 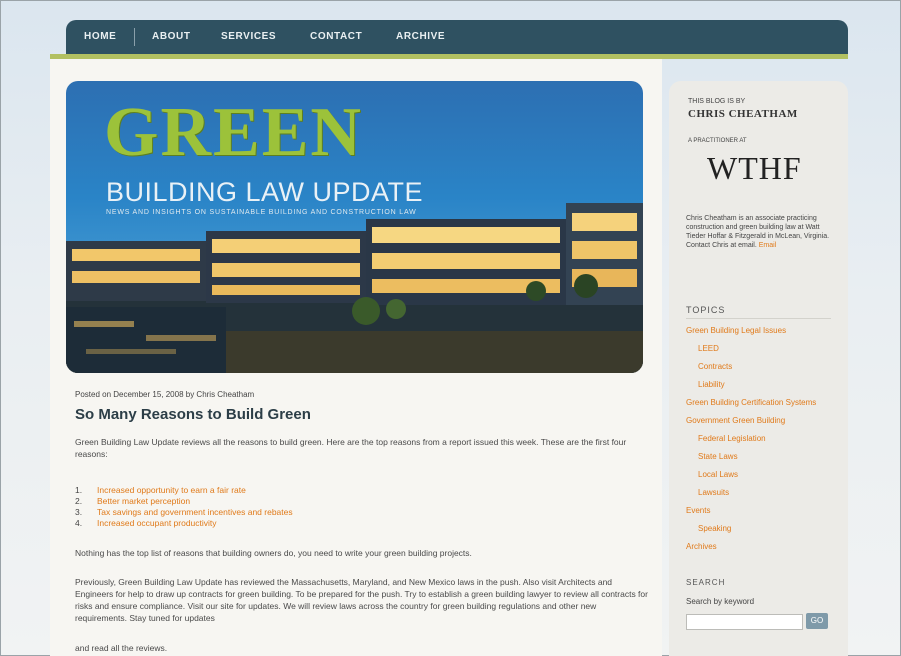 What do you see at coordinates (233, 132) in the screenshot?
I see `banner-title: GREEN` at bounding box center [233, 132].